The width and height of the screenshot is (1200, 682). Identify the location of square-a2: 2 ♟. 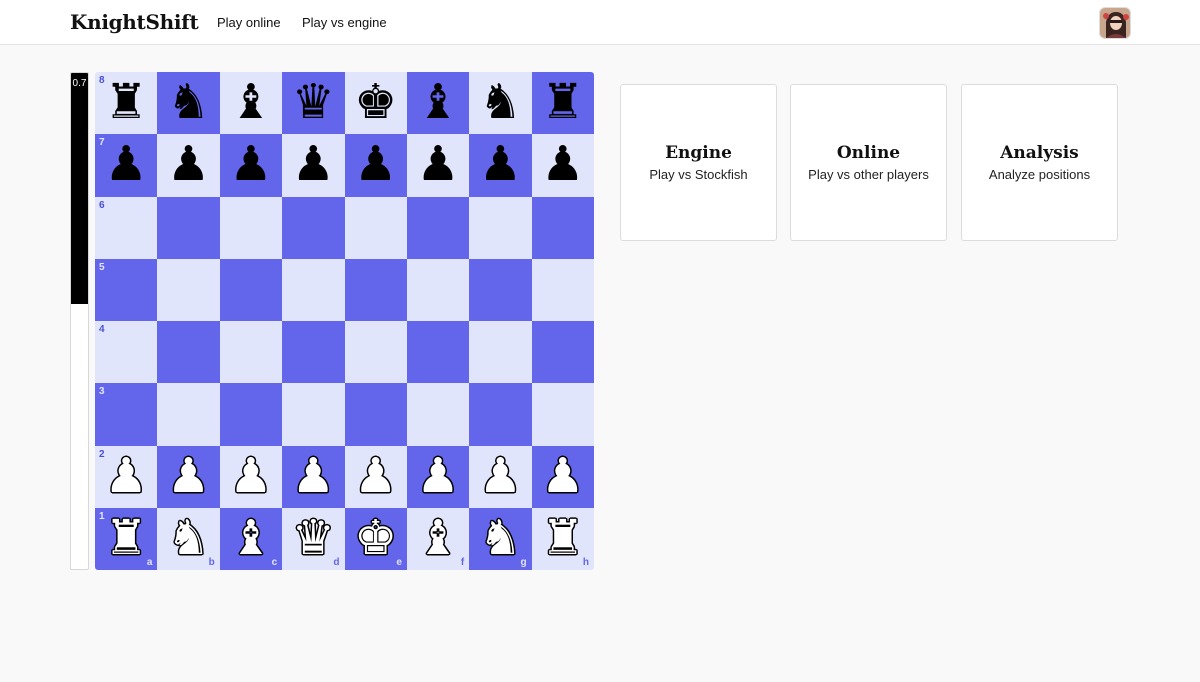
(126, 476).